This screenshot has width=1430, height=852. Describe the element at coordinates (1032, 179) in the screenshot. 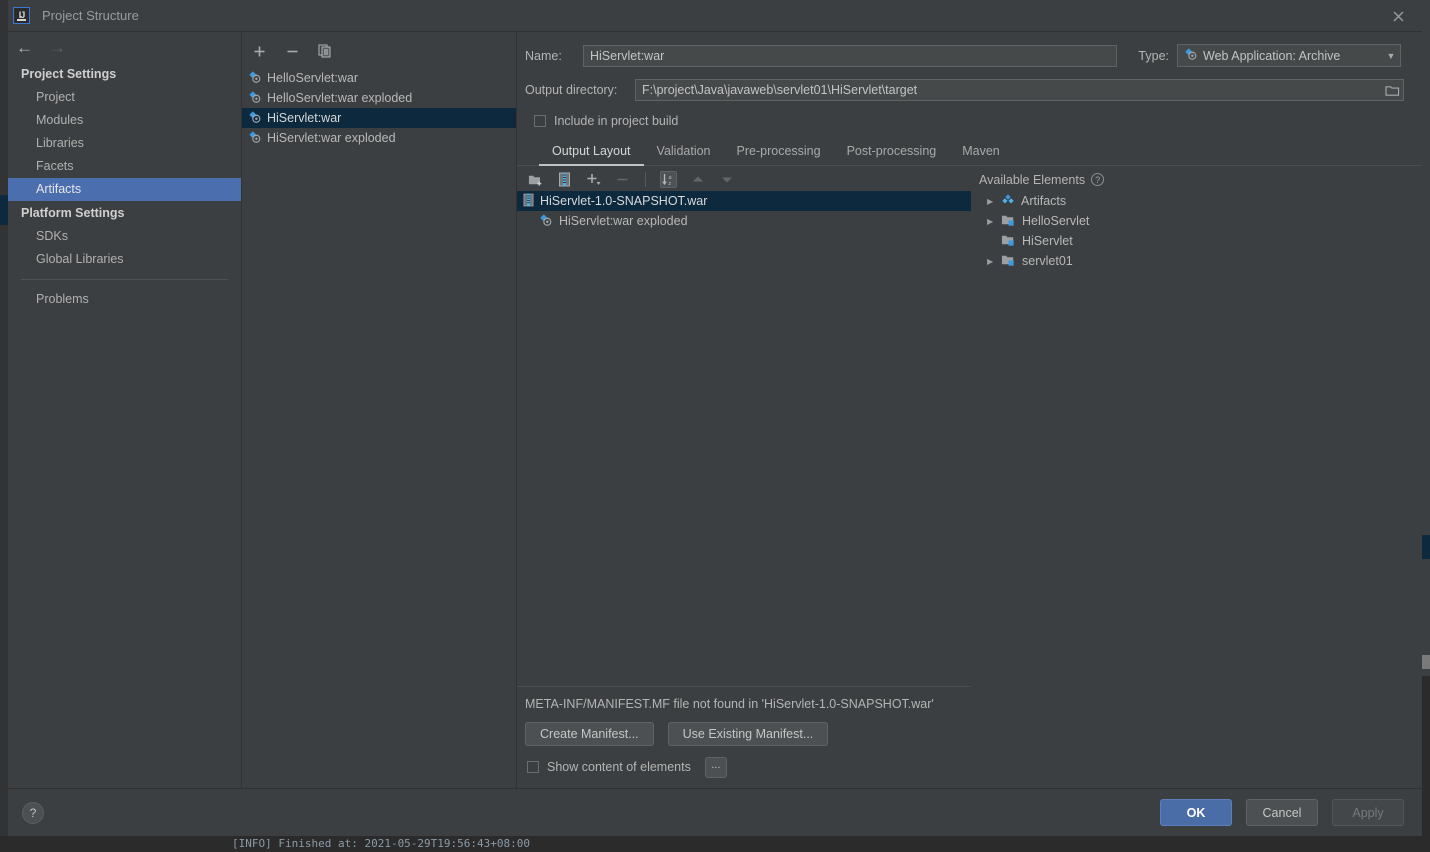

I see `available-elements-title: Available Elements` at that location.